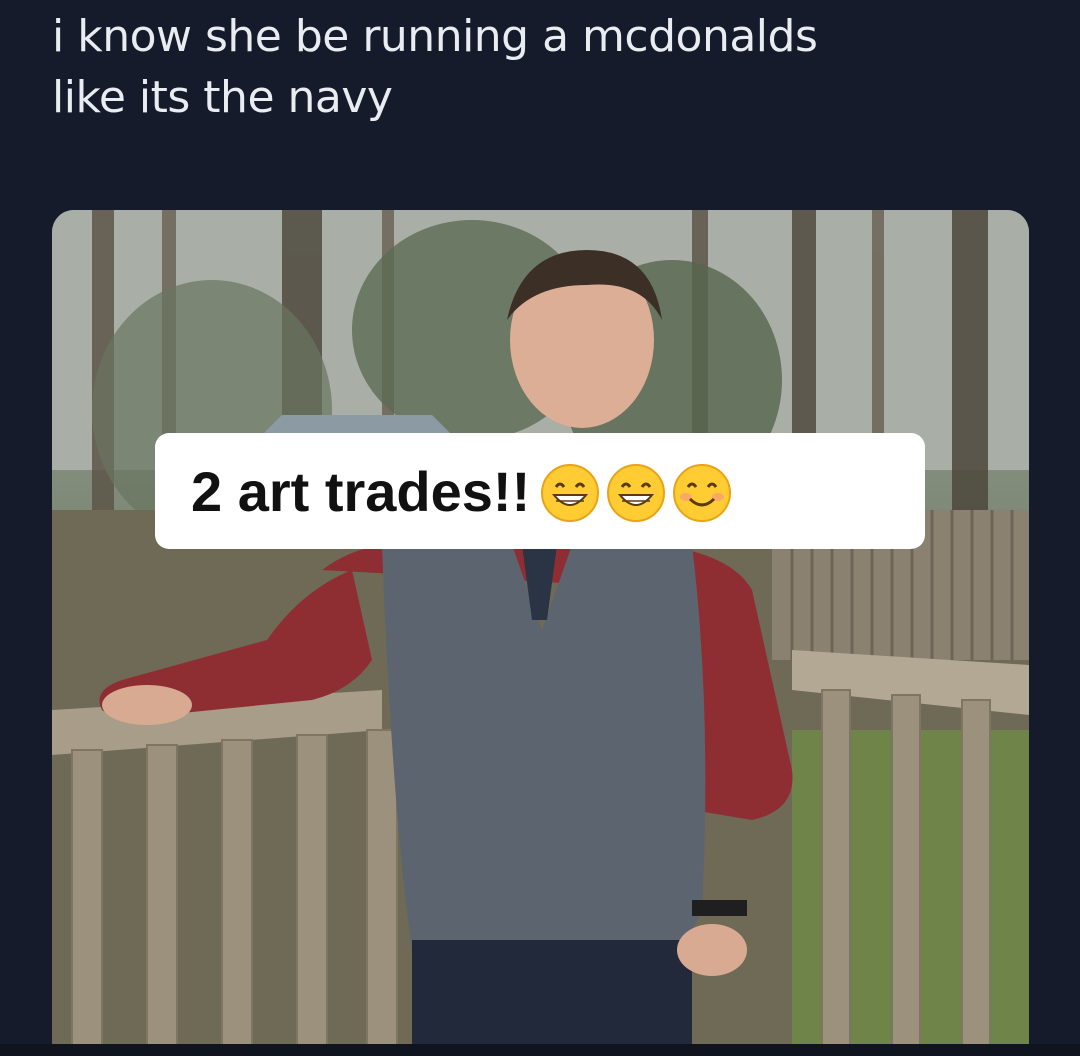  What do you see at coordinates (702, 493) in the screenshot?
I see `smiling-face-icon` at bounding box center [702, 493].